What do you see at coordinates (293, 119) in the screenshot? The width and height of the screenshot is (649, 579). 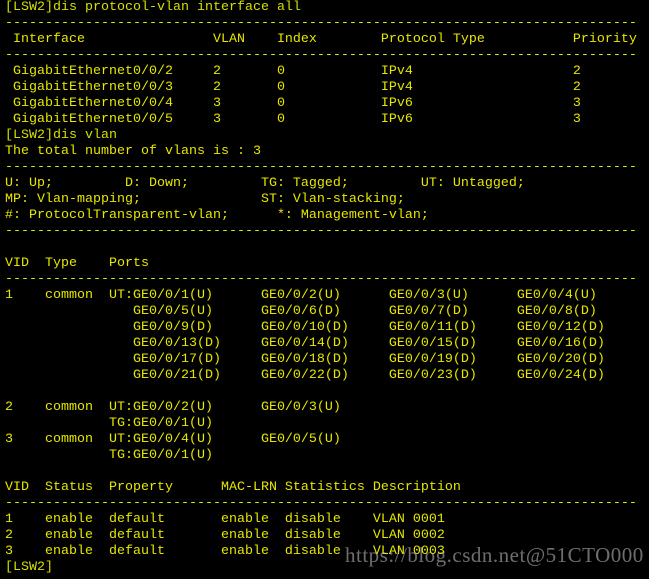 I see `output-line: GigabitEthernet0/0/5 3 0 IPv6 3` at bounding box center [293, 119].